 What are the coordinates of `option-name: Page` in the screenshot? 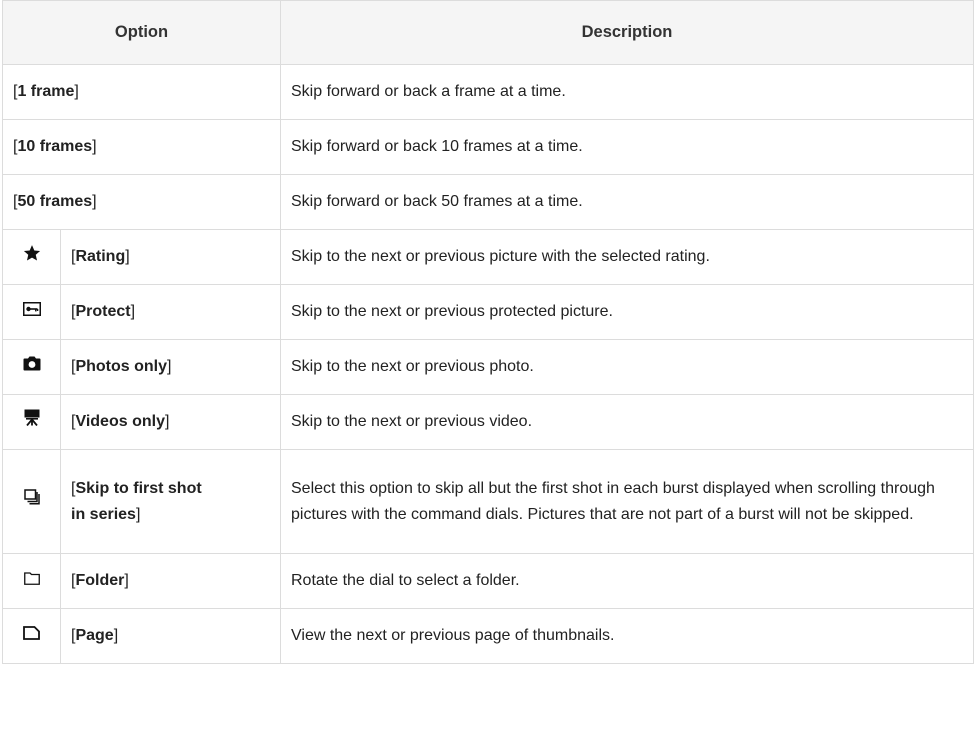 It's located at (94, 635).